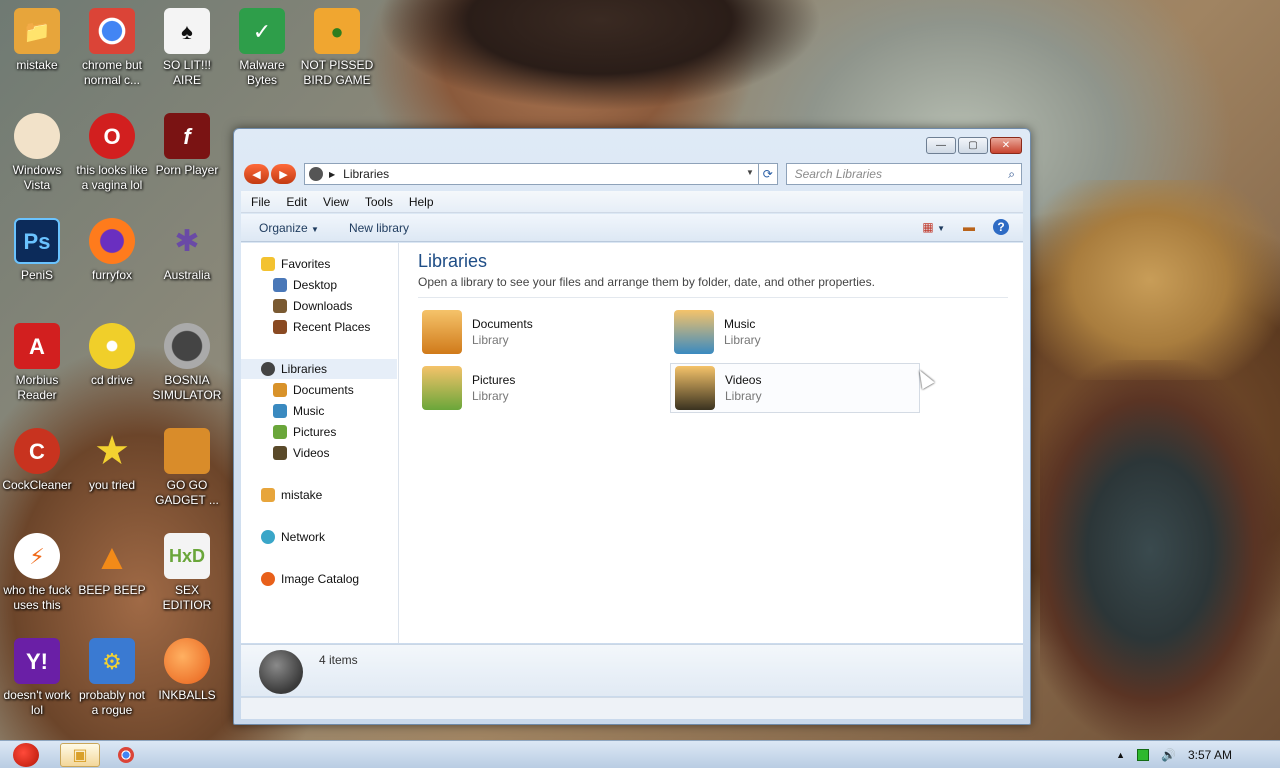 Image resolution: width=1280 pixels, height=768 pixels. What do you see at coordinates (301, 453) in the screenshot?
I see `nav-videos: Videos` at bounding box center [301, 453].